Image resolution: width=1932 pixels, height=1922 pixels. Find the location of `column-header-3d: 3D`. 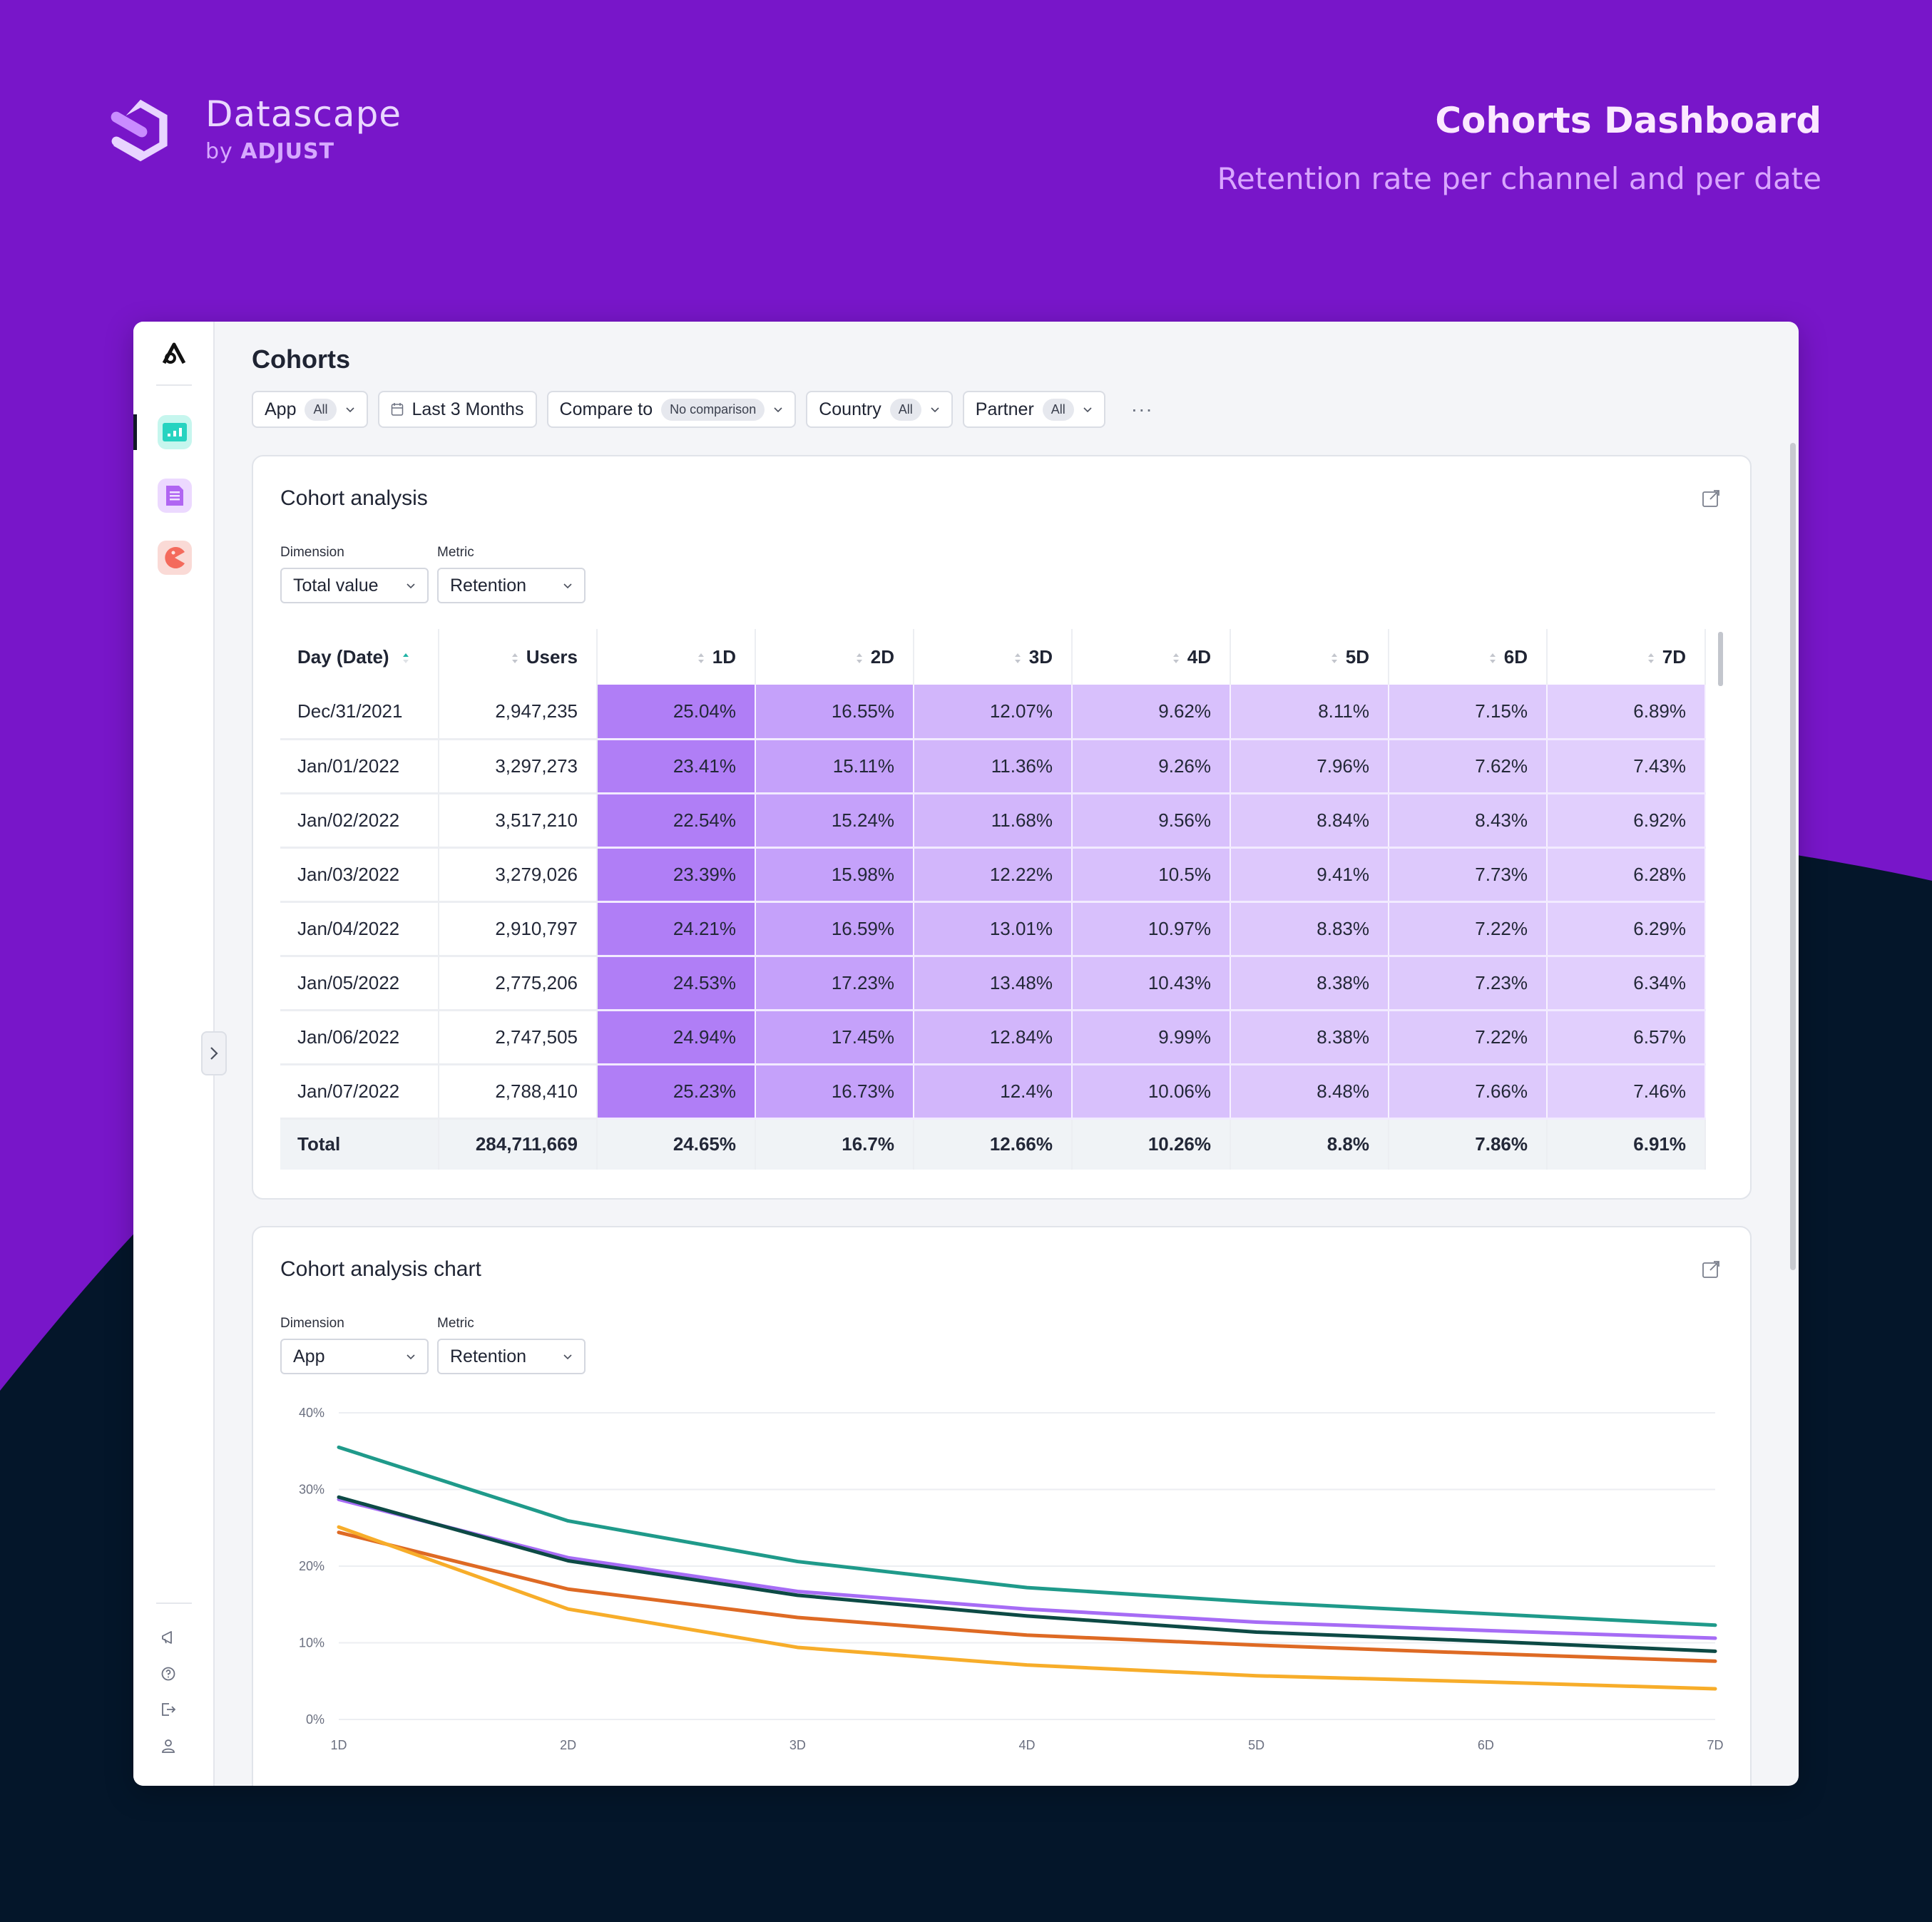

column-header-3d: 3D is located at coordinates (994, 657).